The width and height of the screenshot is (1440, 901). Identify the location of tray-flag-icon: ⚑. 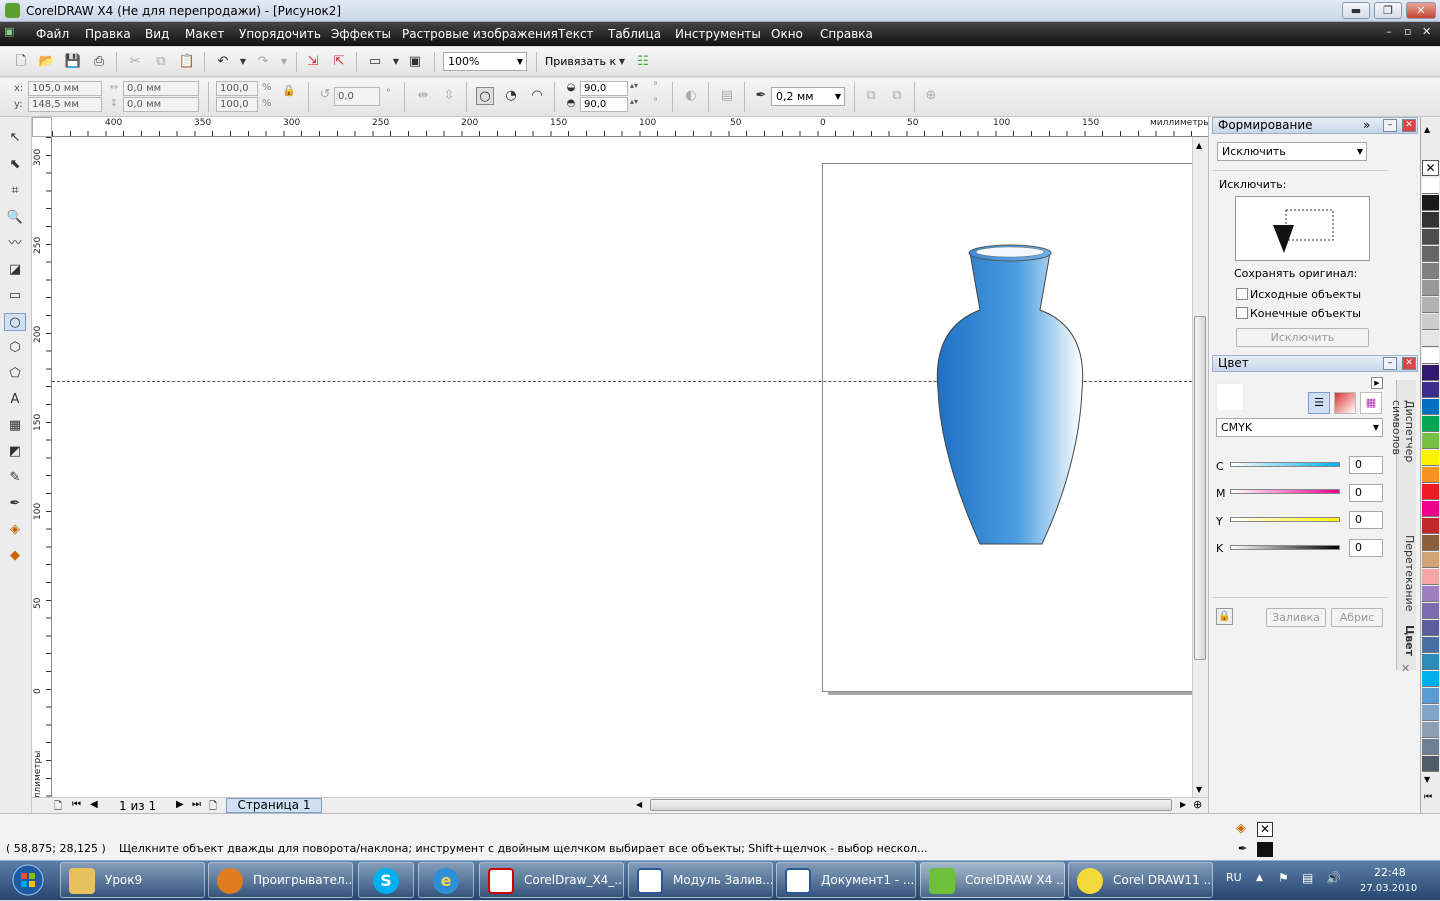
(1283, 878).